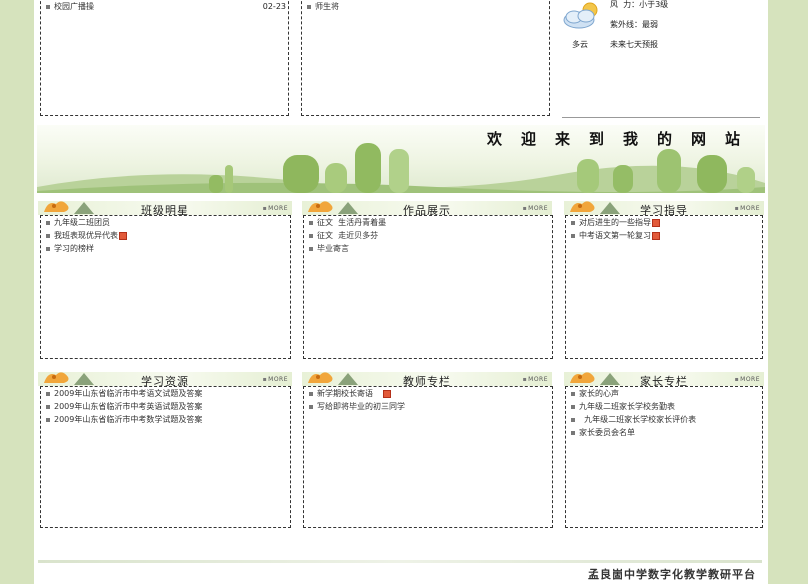 Image resolution: width=808 pixels, height=584 pixels. Describe the element at coordinates (664, 377) in the screenshot. I see `panel-header-parent-column: 家长专栏 MORE` at that location.